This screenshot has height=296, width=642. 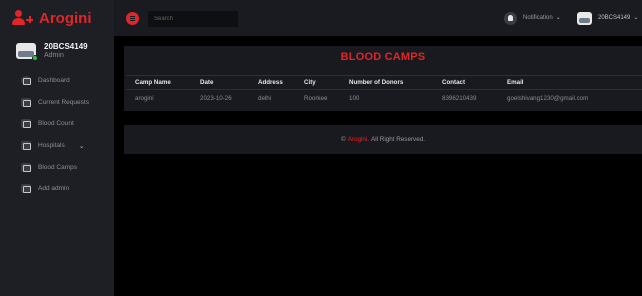 I want to click on copyright-symbol: ©, so click(x=343, y=139).